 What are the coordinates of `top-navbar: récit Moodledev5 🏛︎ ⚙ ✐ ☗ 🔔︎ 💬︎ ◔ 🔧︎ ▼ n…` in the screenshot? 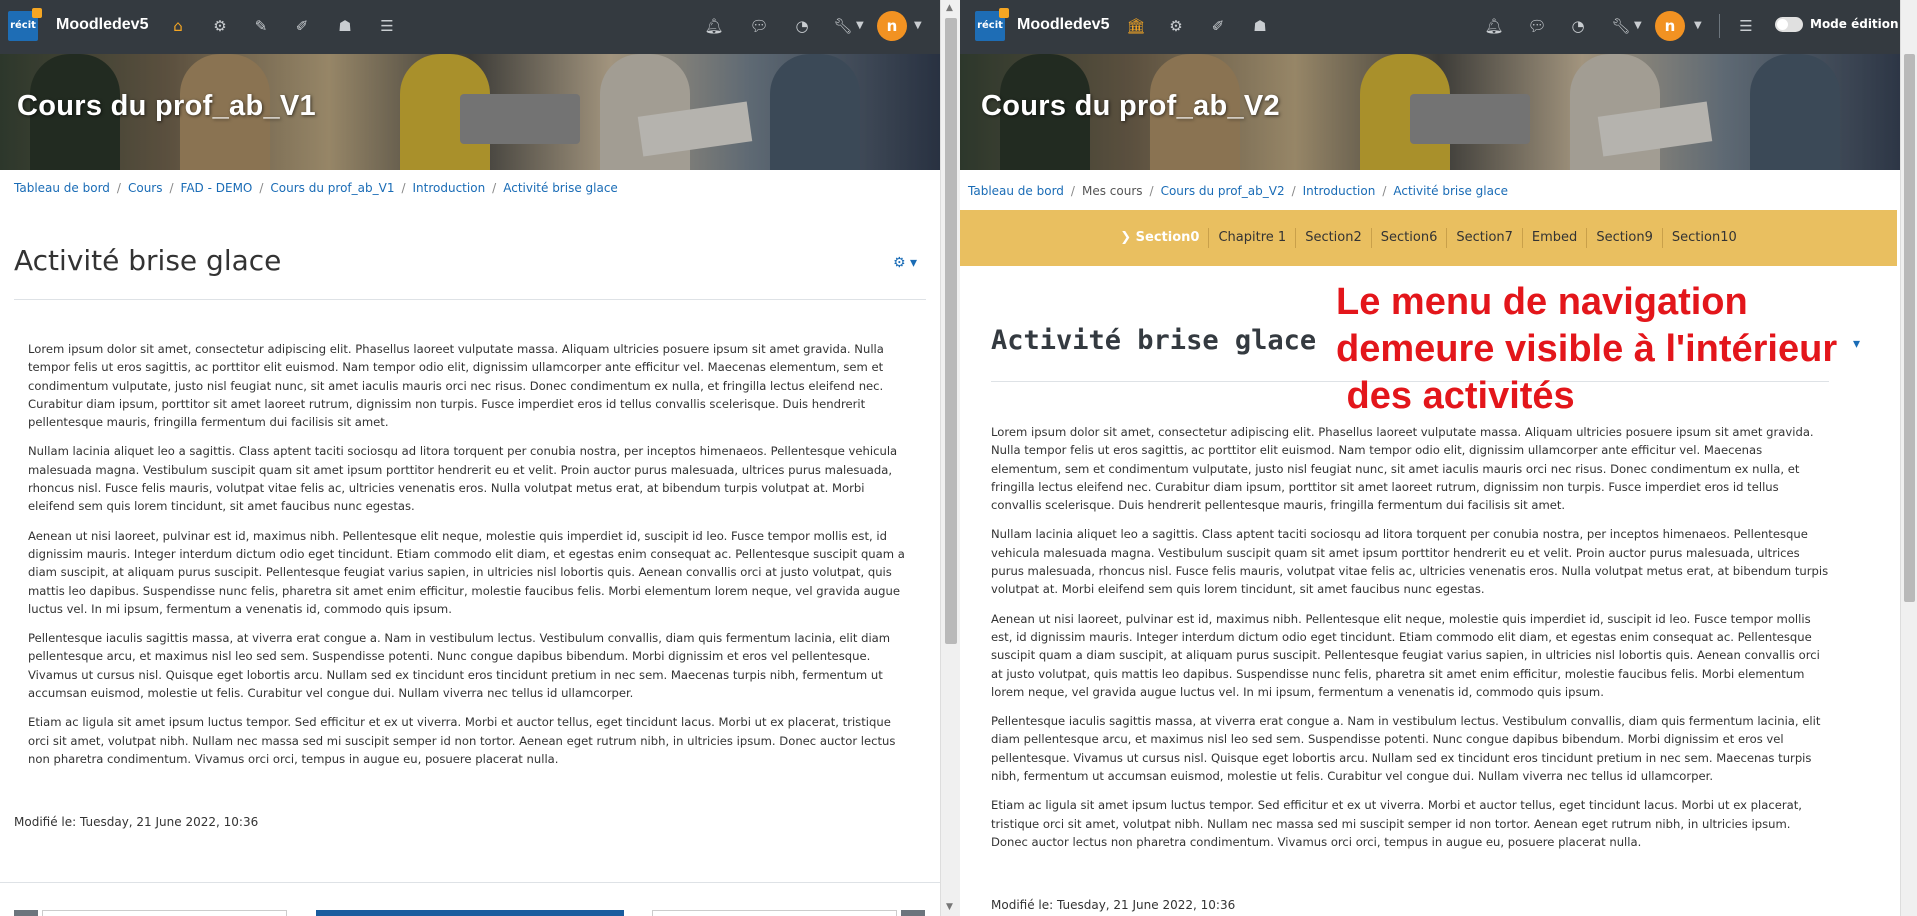 It's located at (1438, 27).